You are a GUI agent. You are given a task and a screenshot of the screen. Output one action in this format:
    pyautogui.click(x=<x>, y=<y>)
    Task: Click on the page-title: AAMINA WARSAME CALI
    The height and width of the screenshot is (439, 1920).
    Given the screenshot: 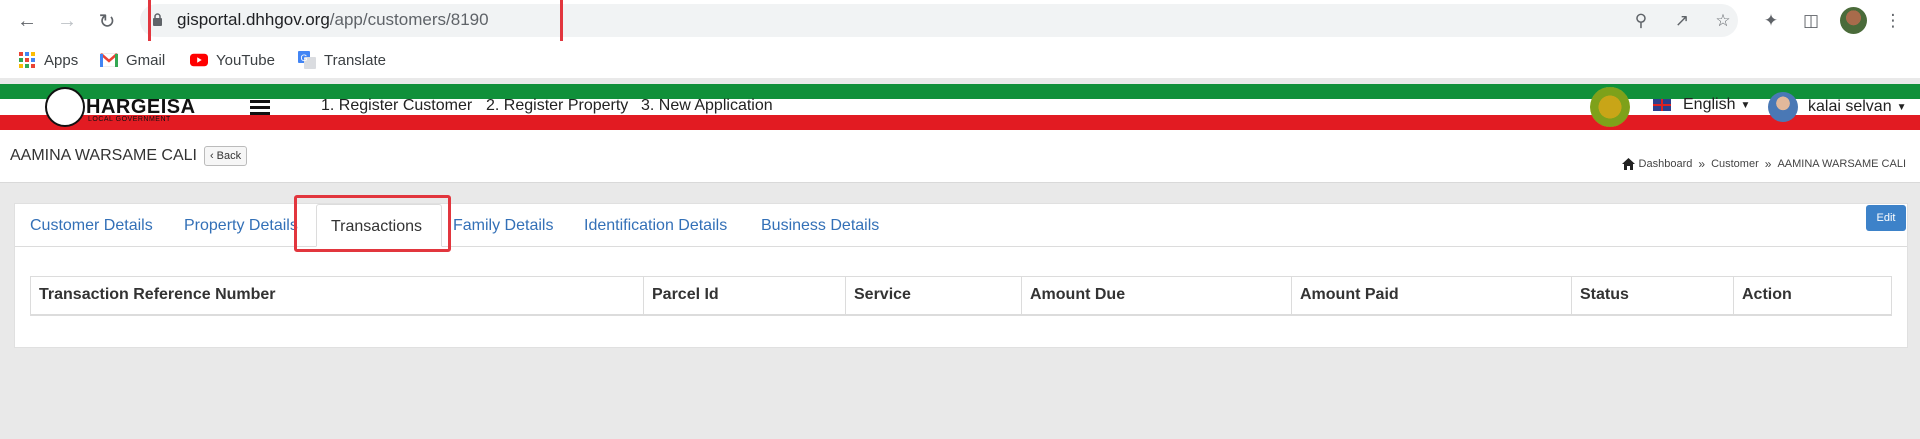 What is the action you would take?
    pyautogui.click(x=103, y=155)
    